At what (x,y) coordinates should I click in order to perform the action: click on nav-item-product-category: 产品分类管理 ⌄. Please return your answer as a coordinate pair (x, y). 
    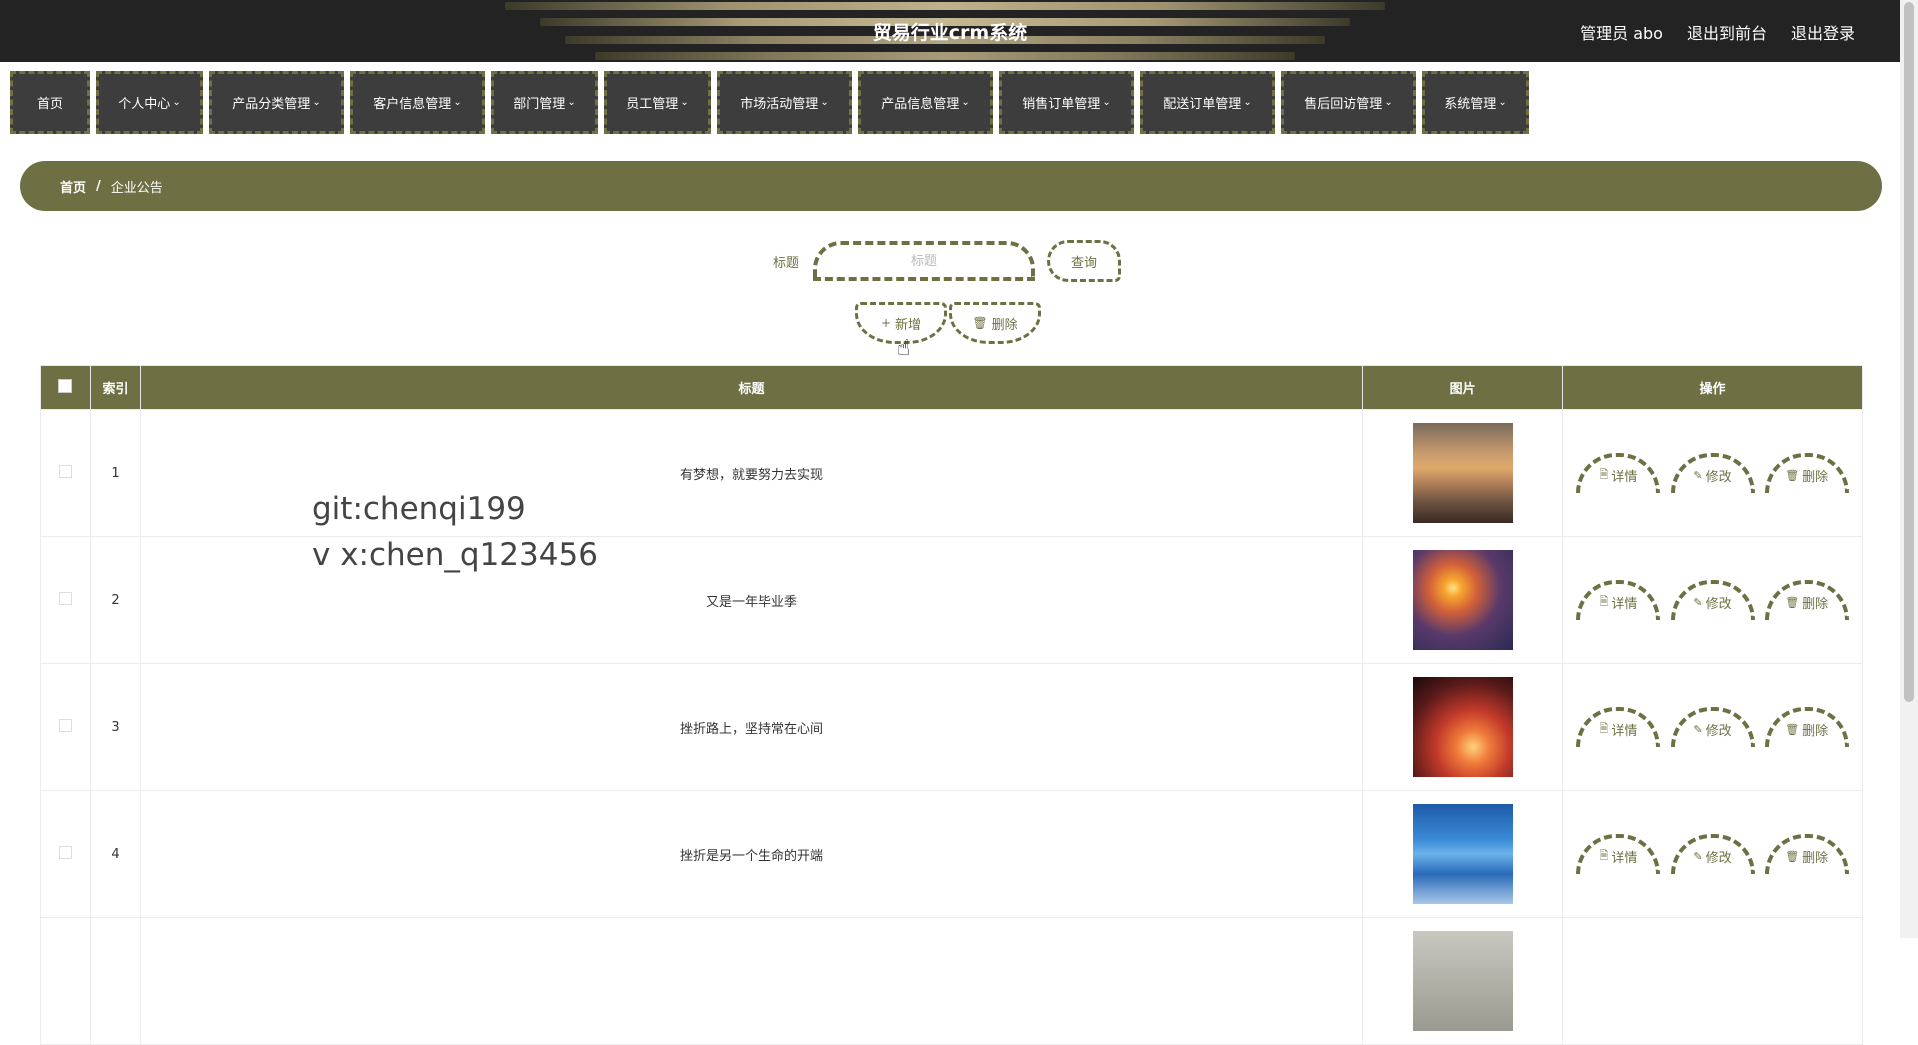
    Looking at the image, I should click on (276, 102).